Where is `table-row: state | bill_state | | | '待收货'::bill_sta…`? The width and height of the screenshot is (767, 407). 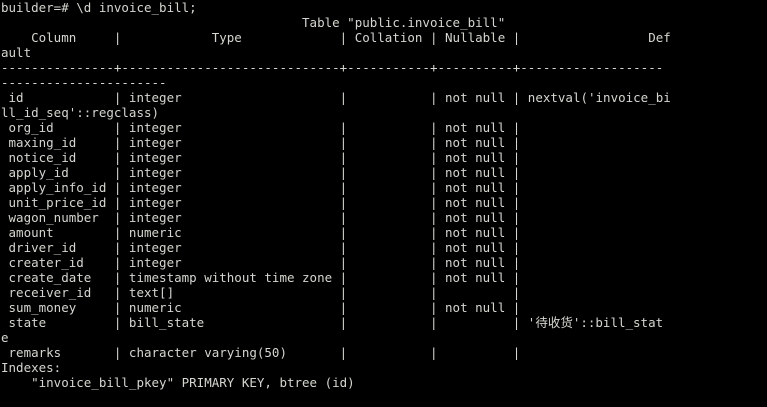
table-row: state | bill_state | | | '待收货'::bill_sta… is located at coordinates (332, 322).